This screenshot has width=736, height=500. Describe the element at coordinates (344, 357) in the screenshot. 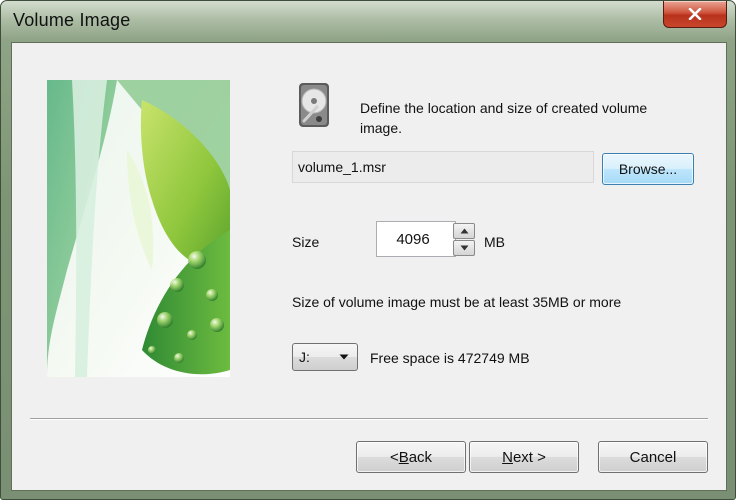

I see `chevron-down-icon` at that location.